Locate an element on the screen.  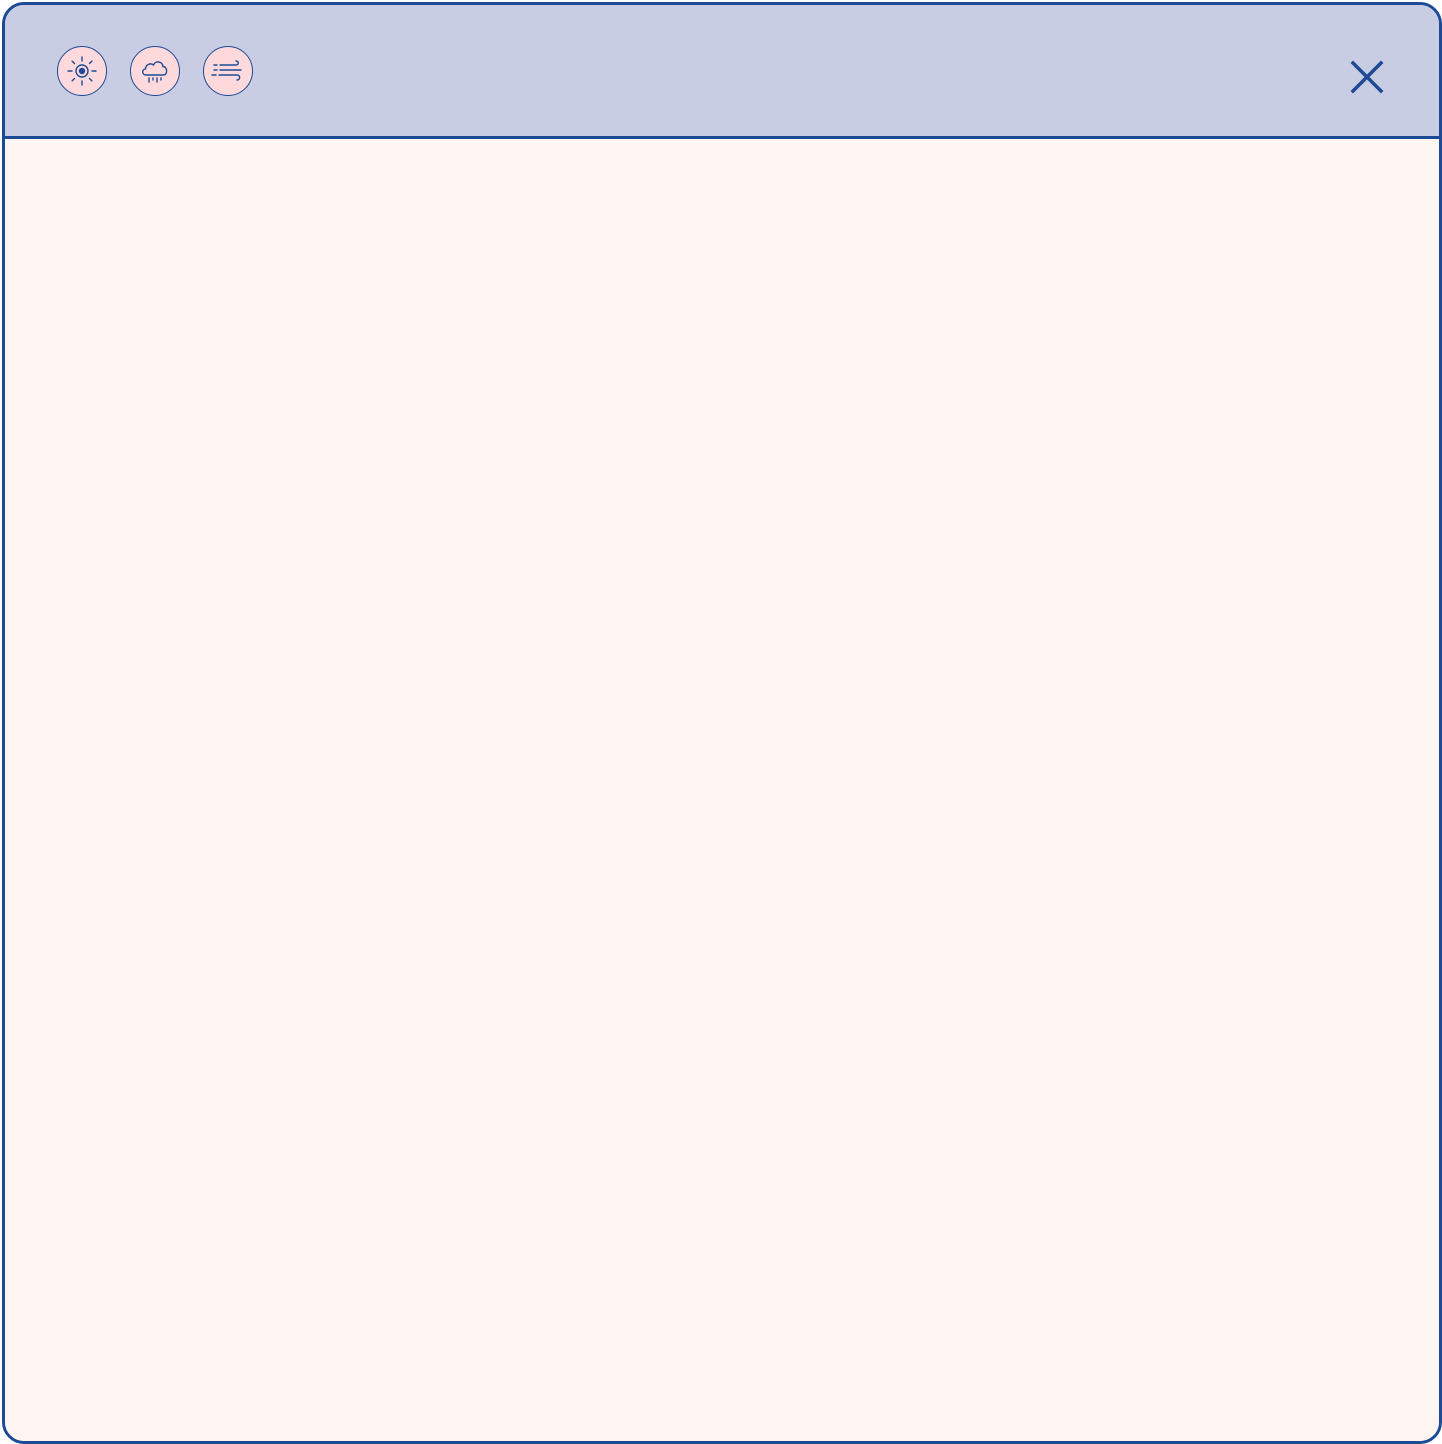
sun-button is located at coordinates (82, 71).